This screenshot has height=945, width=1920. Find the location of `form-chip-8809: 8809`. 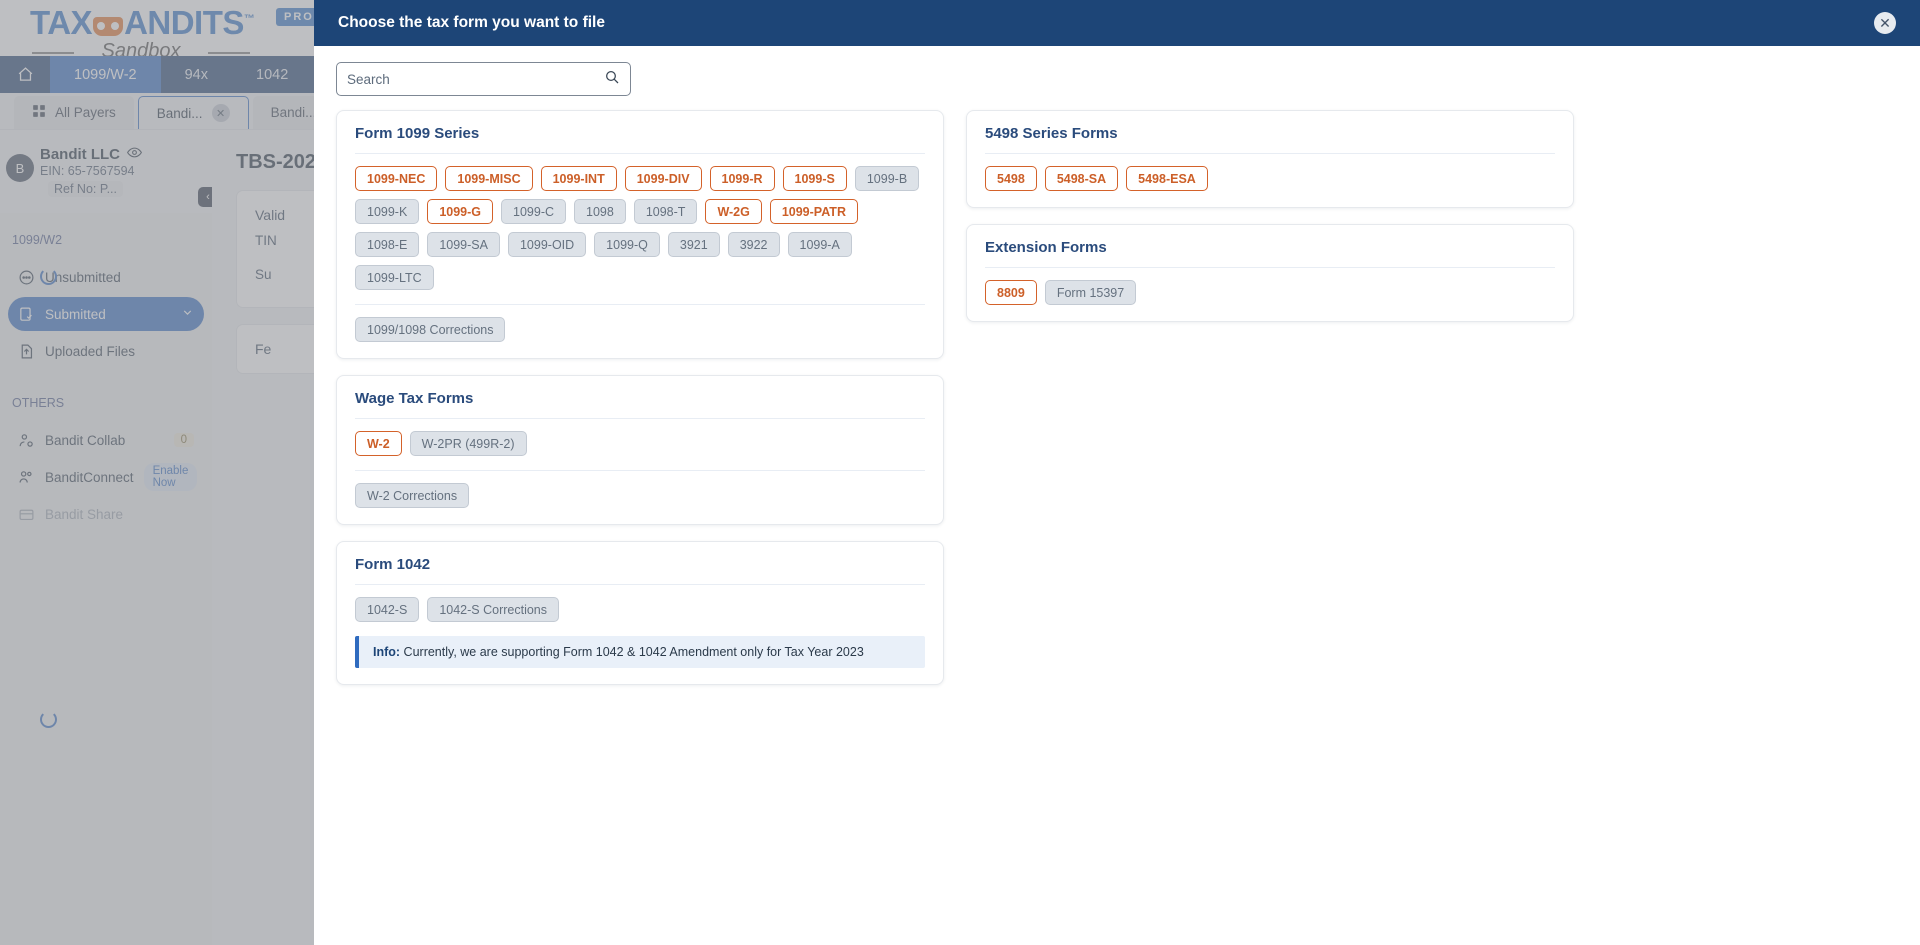

form-chip-8809: 8809 is located at coordinates (1011, 292).